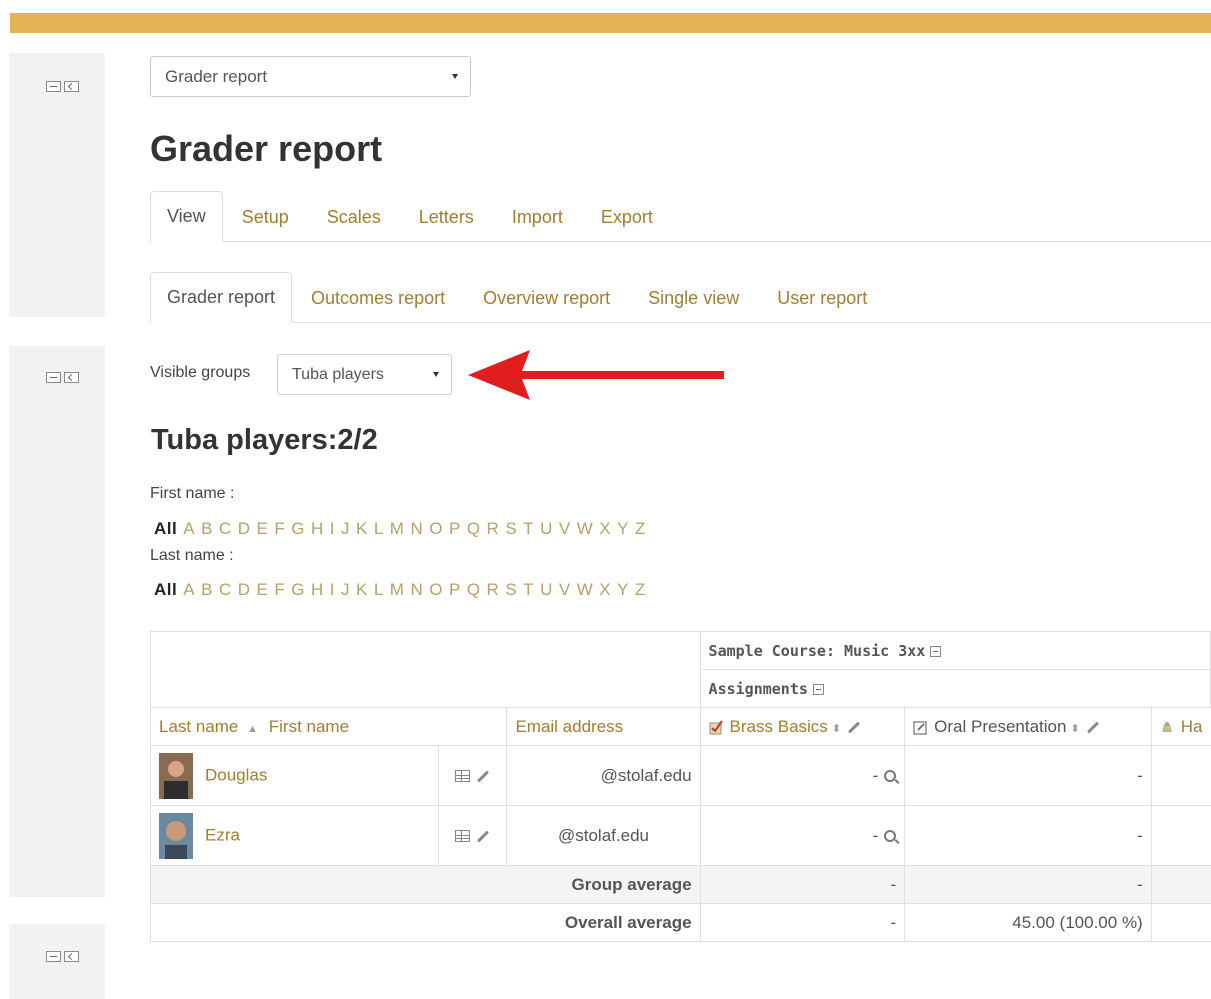 The height and width of the screenshot is (999, 1211). What do you see at coordinates (332, 529) in the screenshot?
I see `first-initial-i: I` at bounding box center [332, 529].